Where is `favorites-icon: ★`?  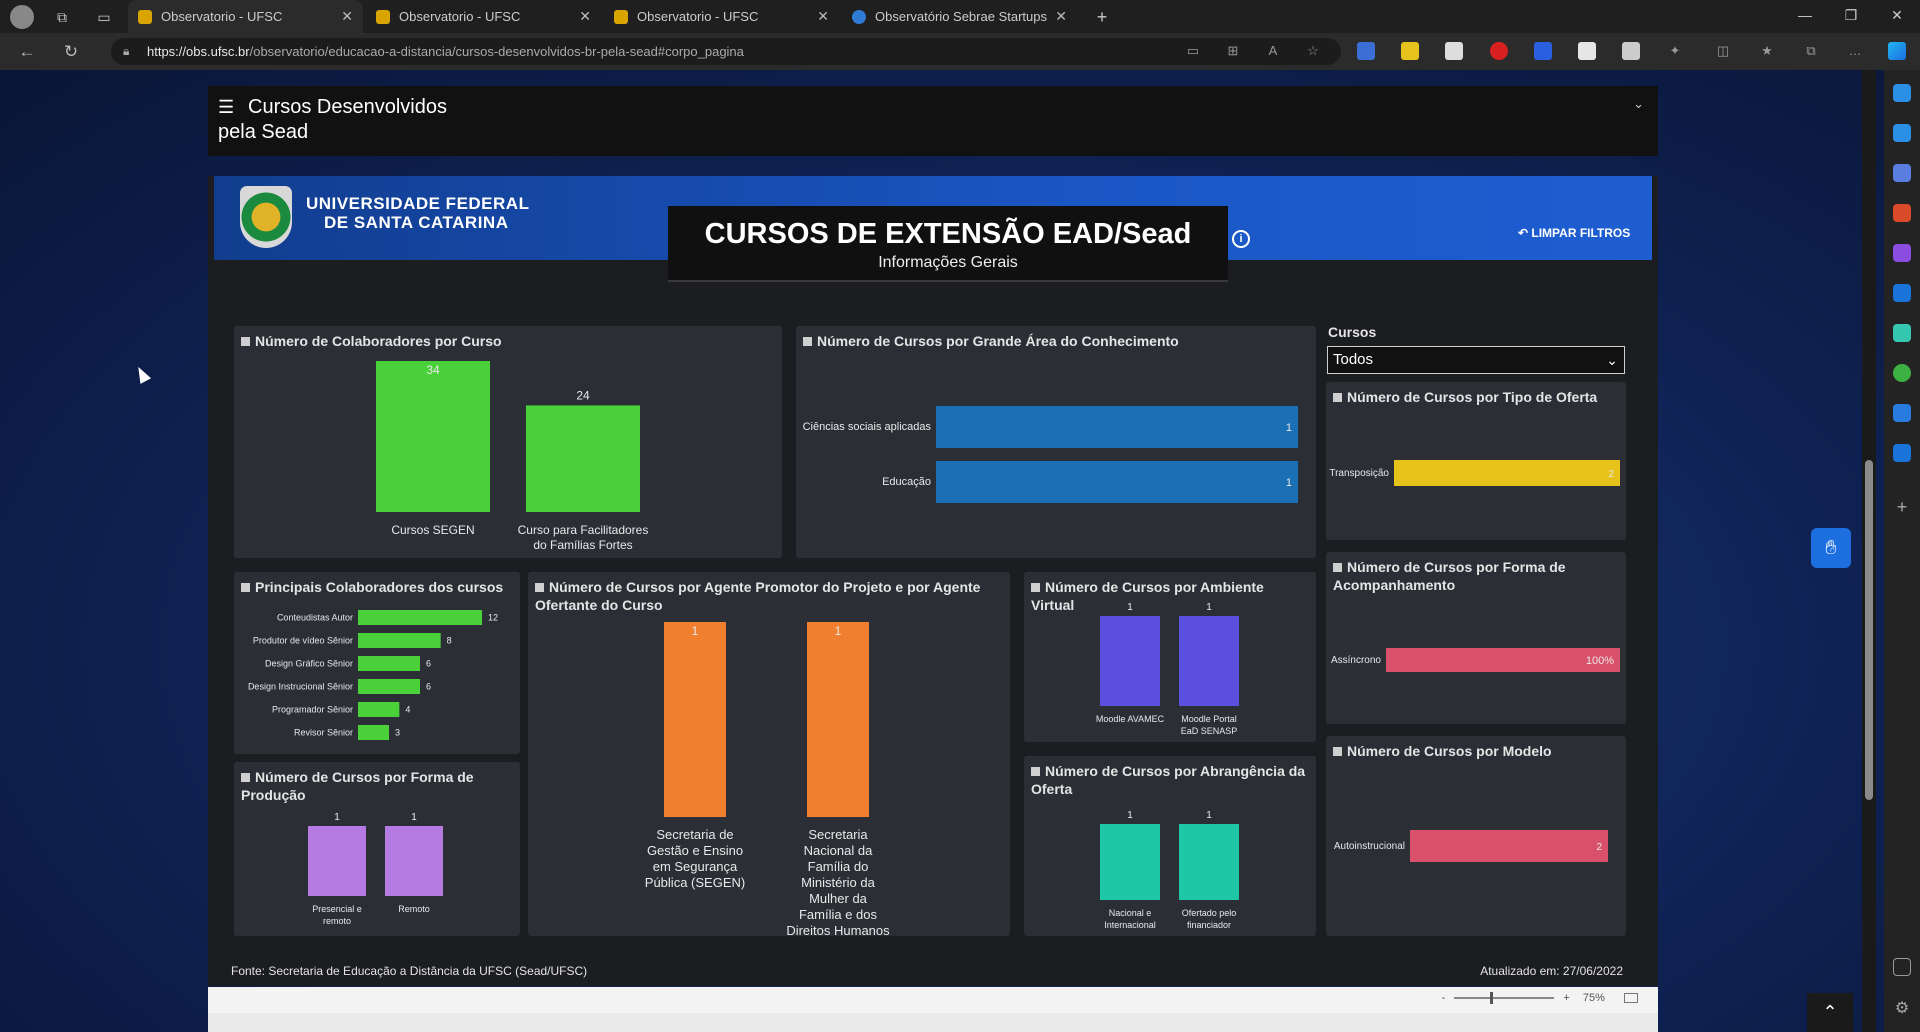 favorites-icon: ★ is located at coordinates (1767, 51).